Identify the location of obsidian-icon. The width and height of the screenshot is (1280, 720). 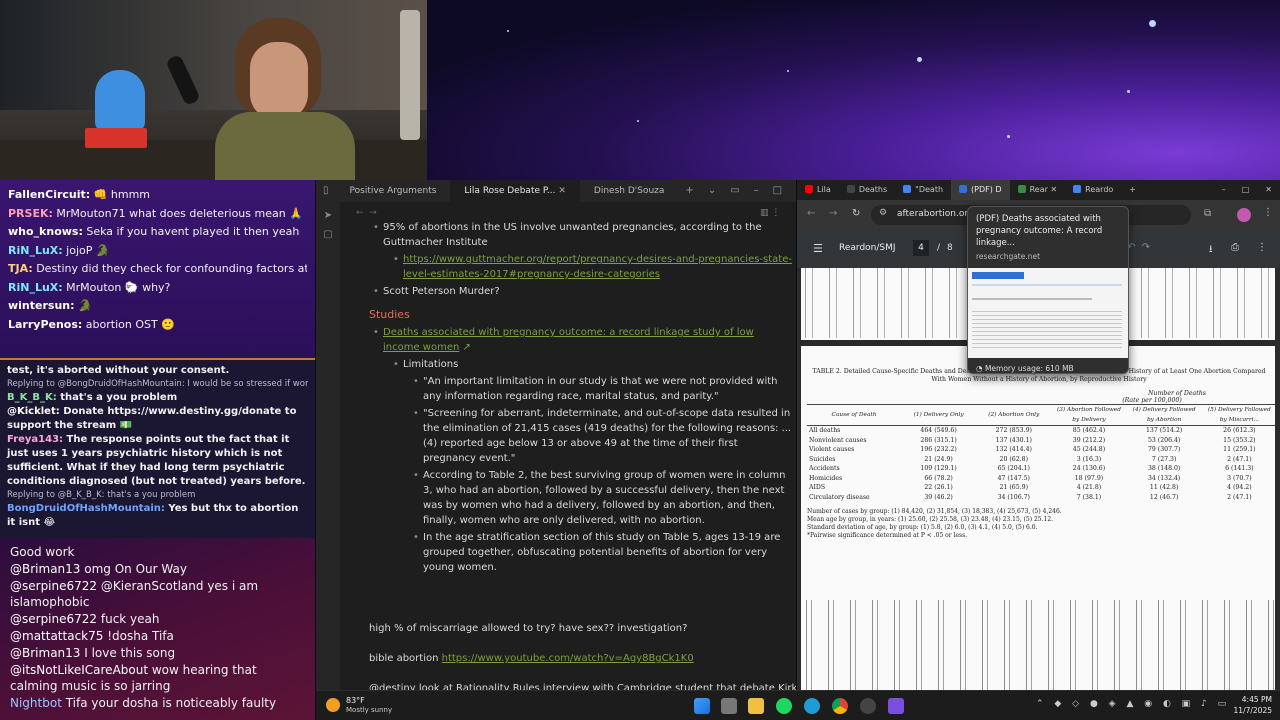
(896, 706).